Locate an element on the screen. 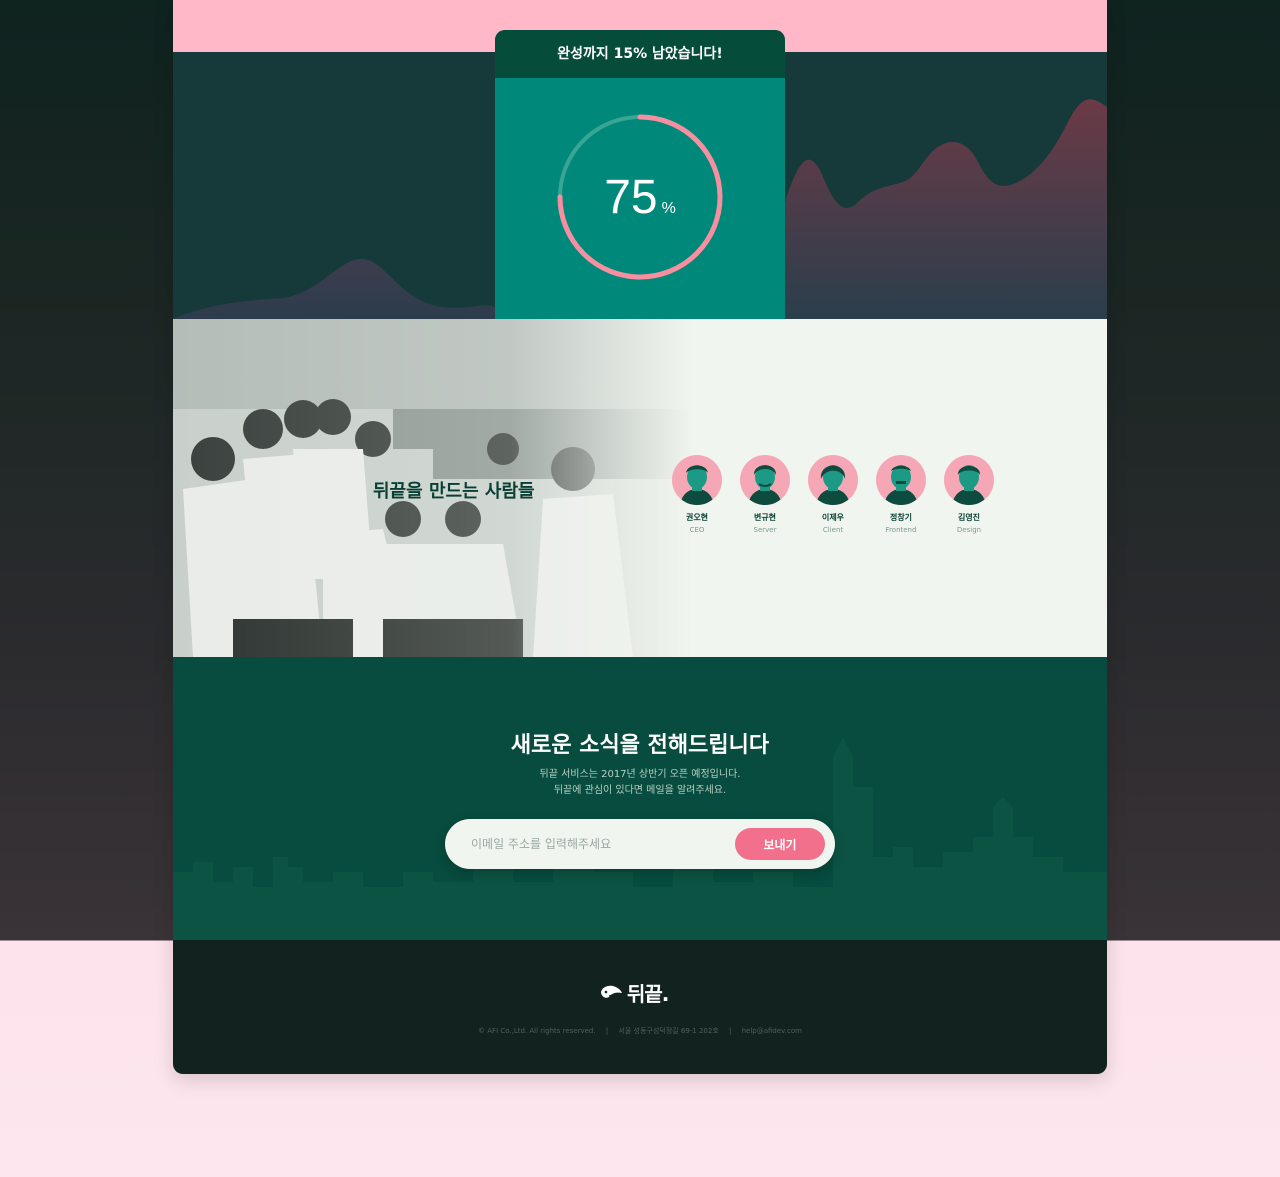 The image size is (1280, 1177). member-card: 정창기 Frontend is located at coordinates (901, 494).